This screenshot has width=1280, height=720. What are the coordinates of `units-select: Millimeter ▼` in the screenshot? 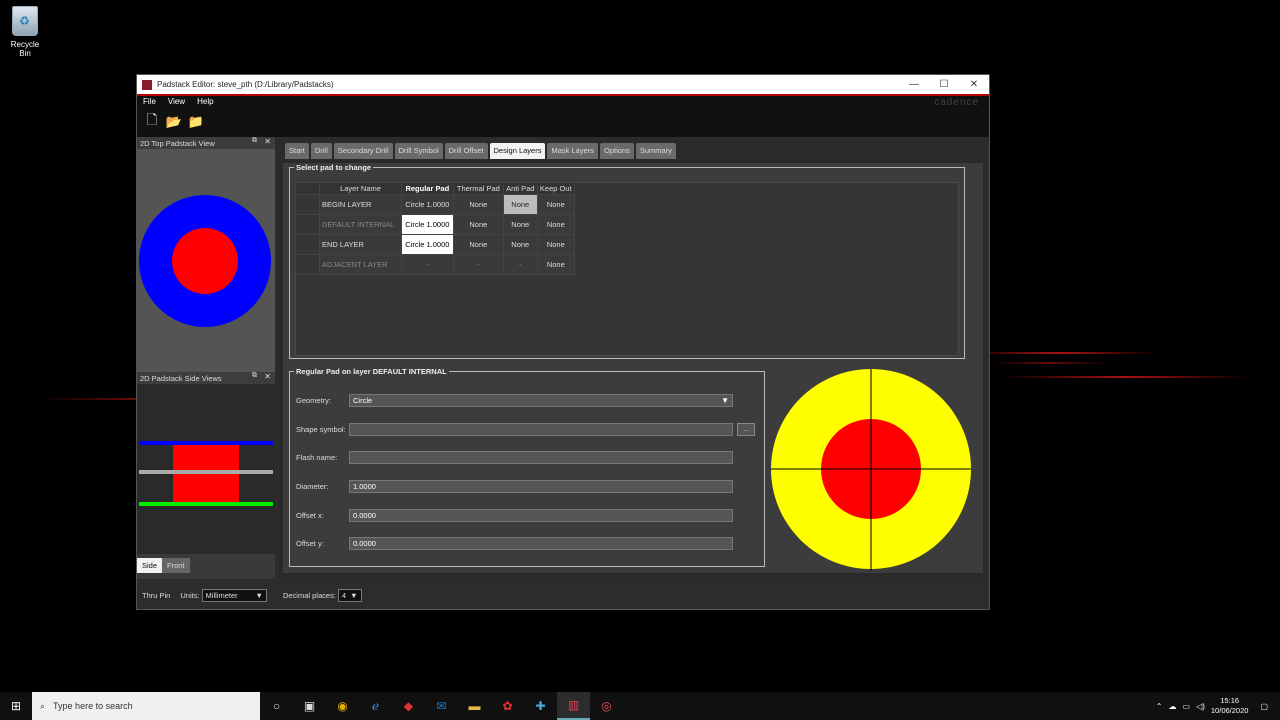 It's located at (234, 595).